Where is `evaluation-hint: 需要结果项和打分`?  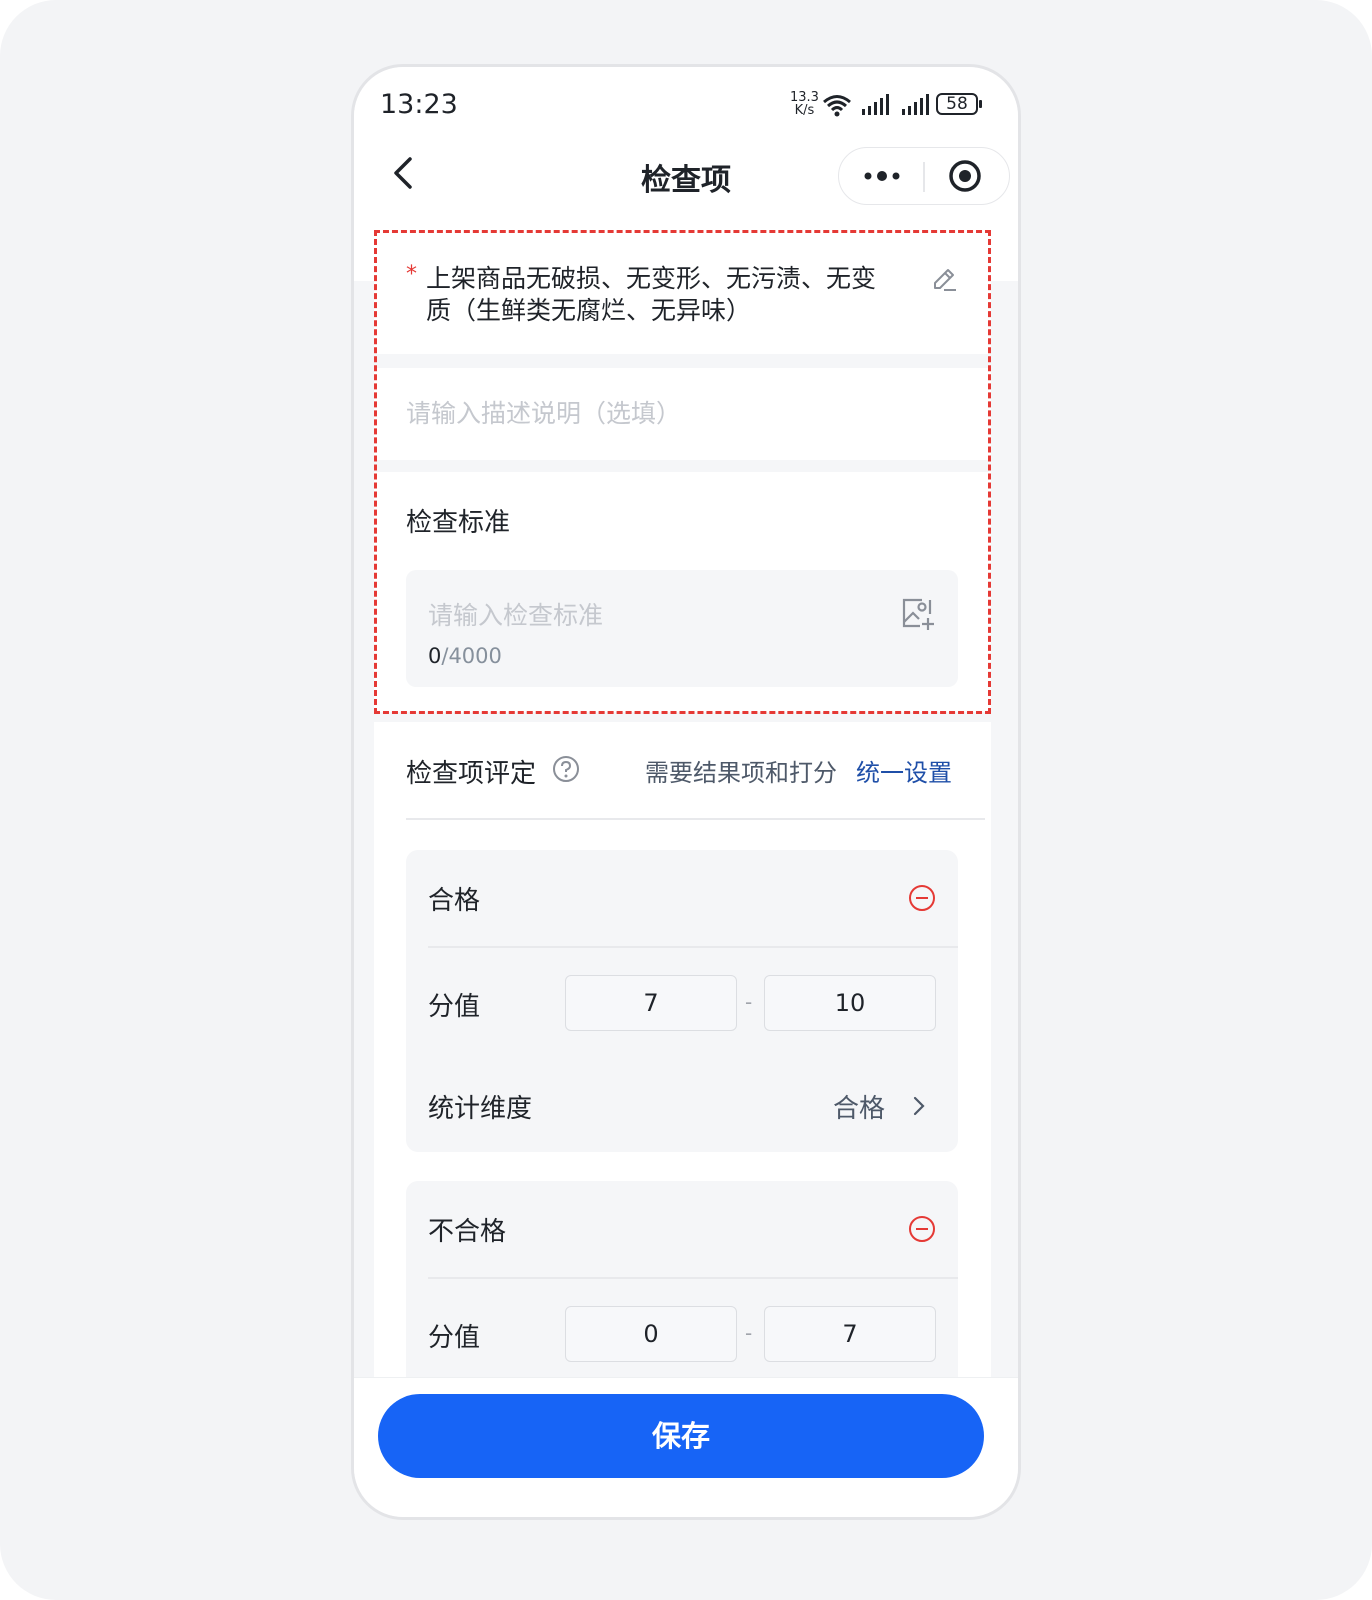 evaluation-hint: 需要结果项和打分 is located at coordinates (741, 773).